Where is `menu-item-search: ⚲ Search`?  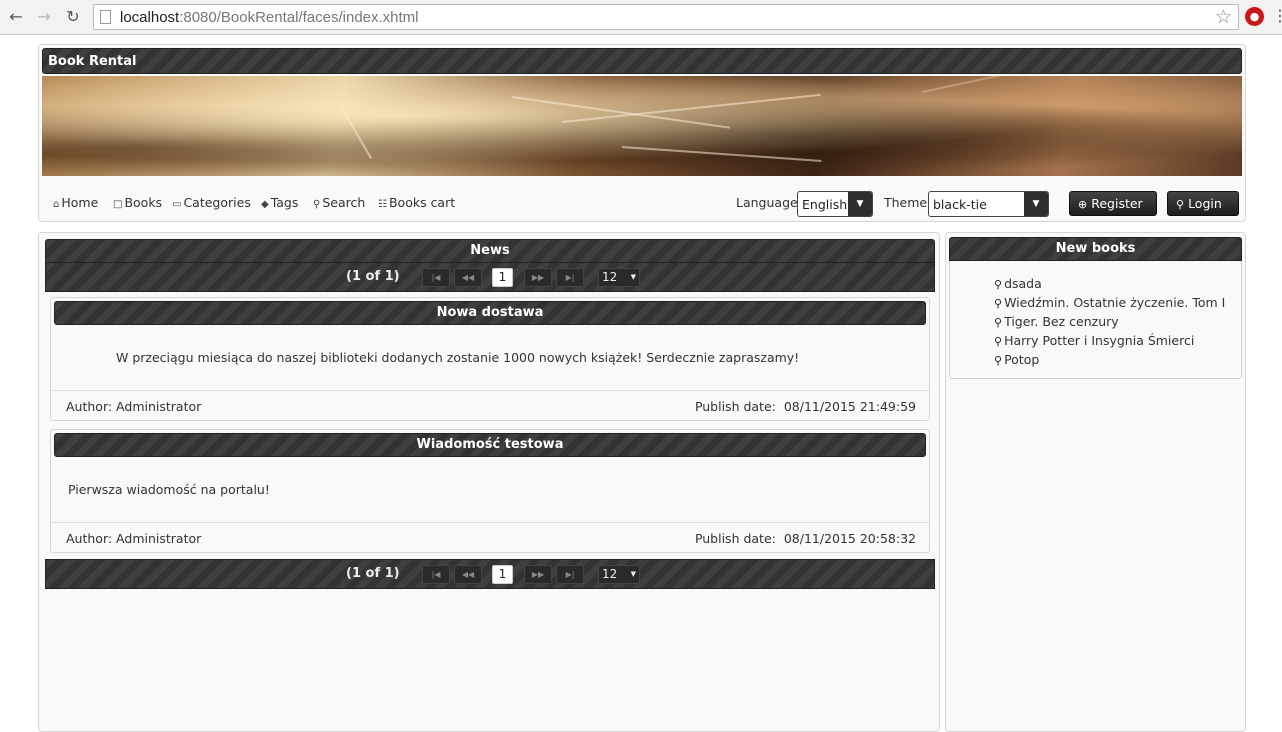
menu-item-search: ⚲ Search is located at coordinates (339, 202).